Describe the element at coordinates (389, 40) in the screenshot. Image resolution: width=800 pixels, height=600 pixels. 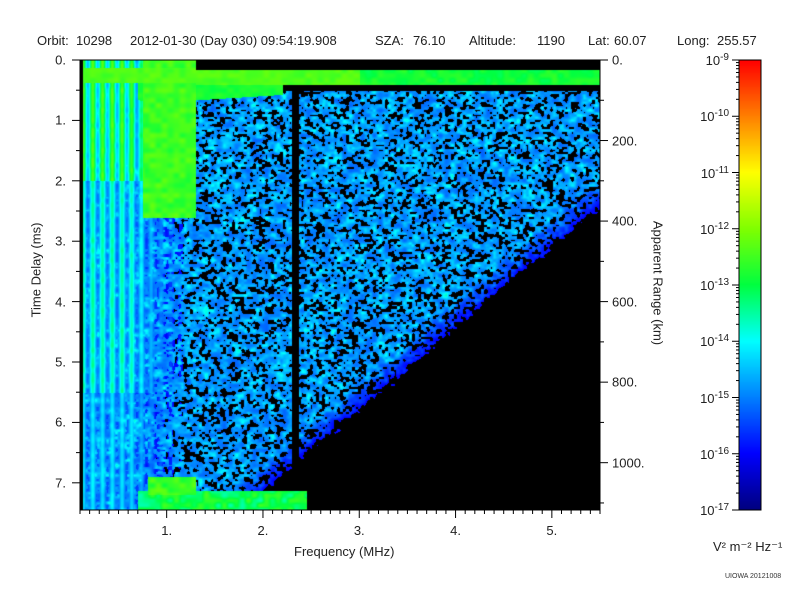
I see `sza-label: SZA:` at that location.